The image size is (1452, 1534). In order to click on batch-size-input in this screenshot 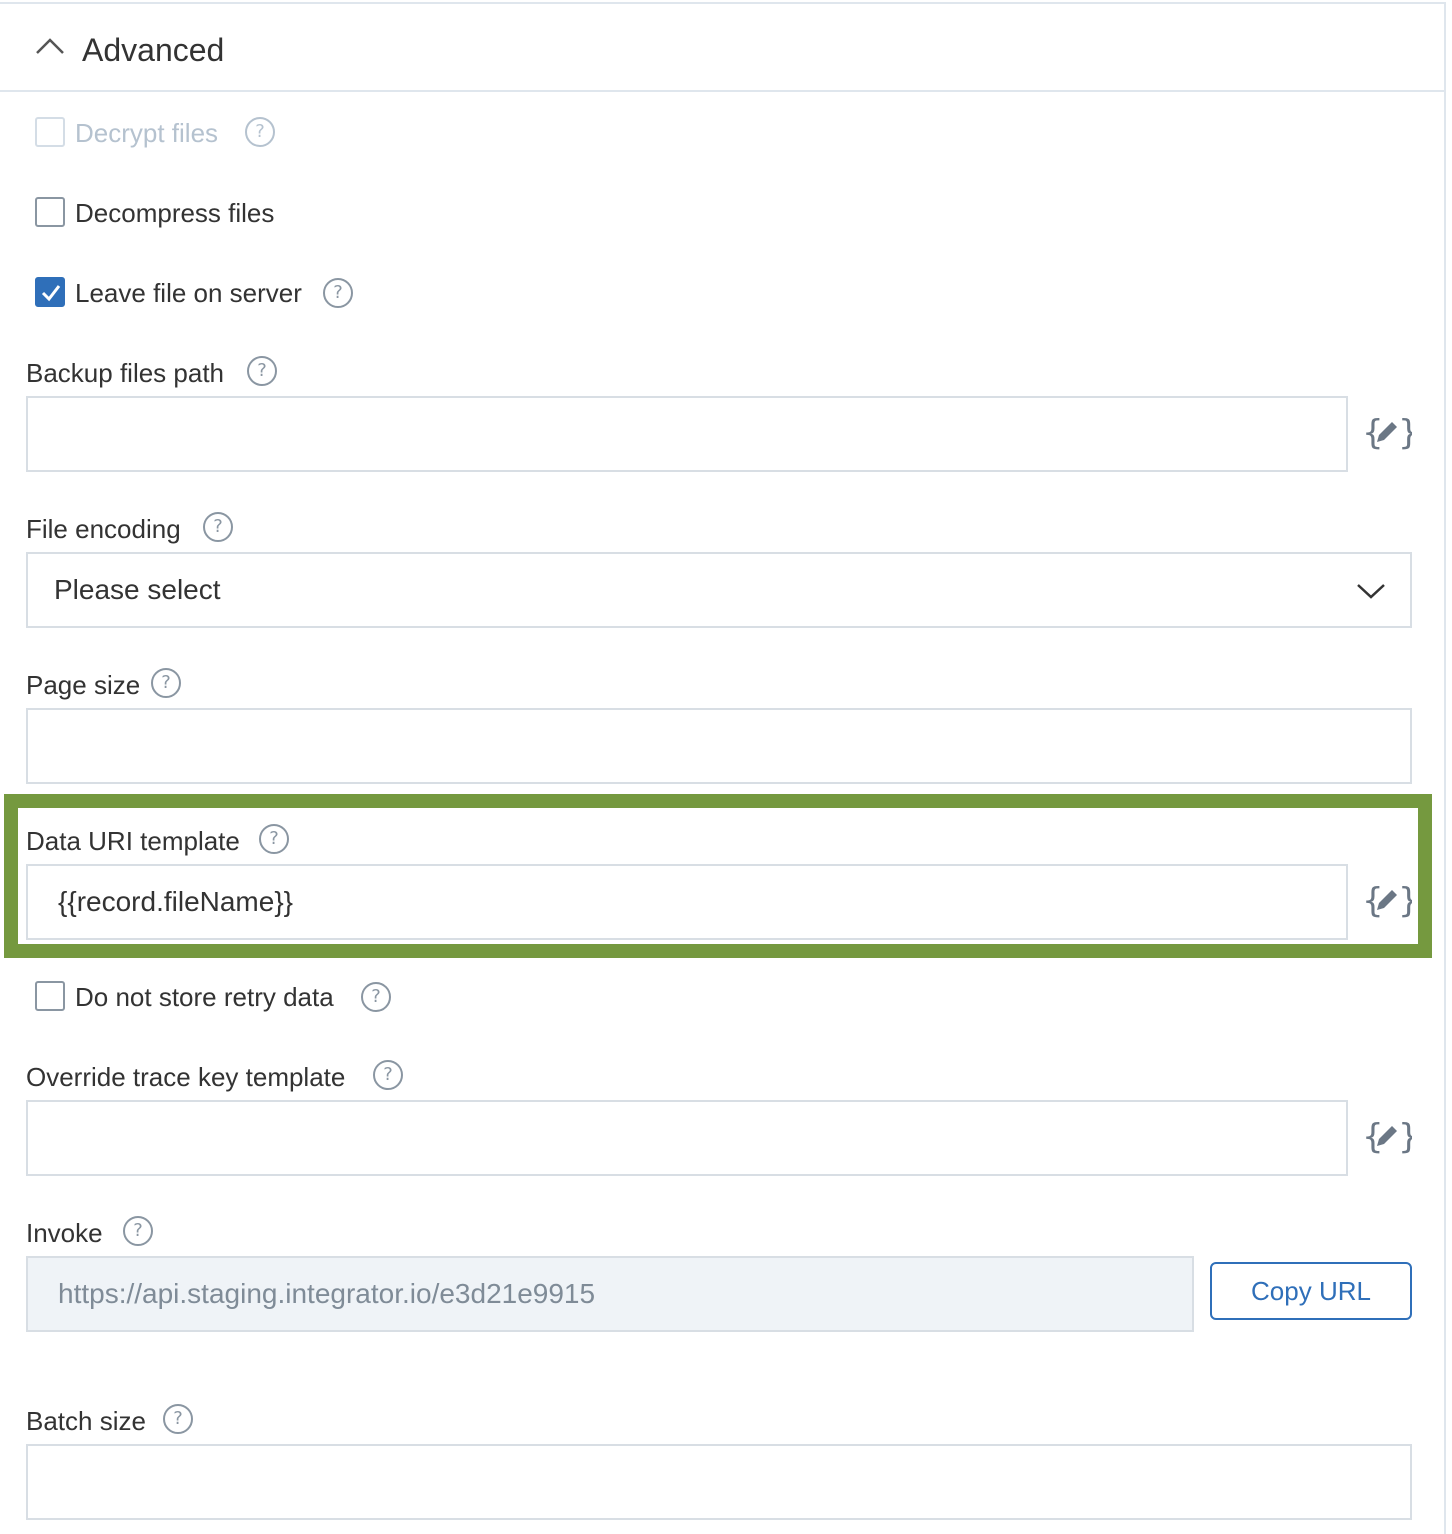, I will do `click(719, 1482)`.